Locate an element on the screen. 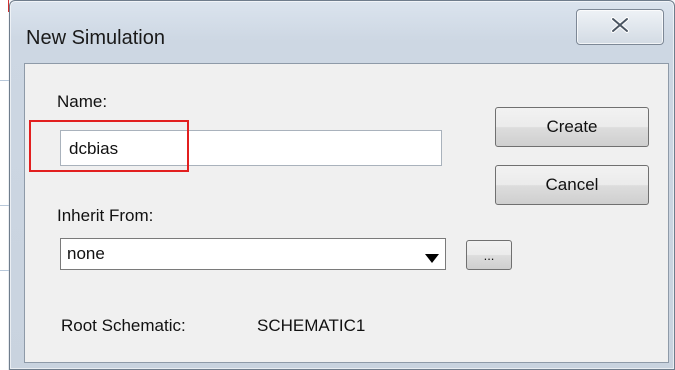 The image size is (675, 370). name-input: dcbias is located at coordinates (251, 148).